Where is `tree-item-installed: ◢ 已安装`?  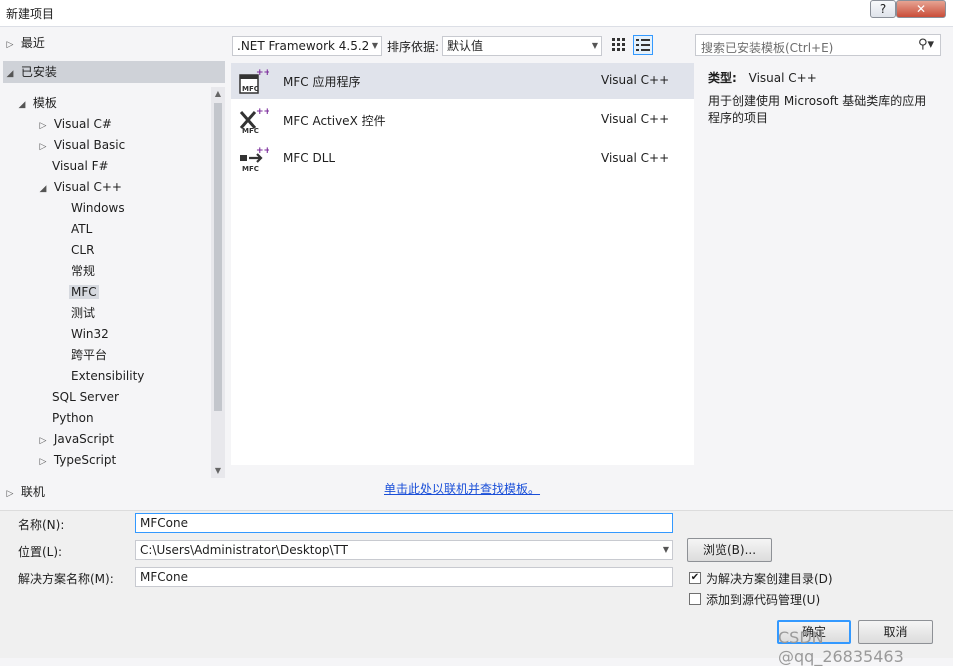
tree-item-installed: ◢ 已安装 is located at coordinates (114, 72).